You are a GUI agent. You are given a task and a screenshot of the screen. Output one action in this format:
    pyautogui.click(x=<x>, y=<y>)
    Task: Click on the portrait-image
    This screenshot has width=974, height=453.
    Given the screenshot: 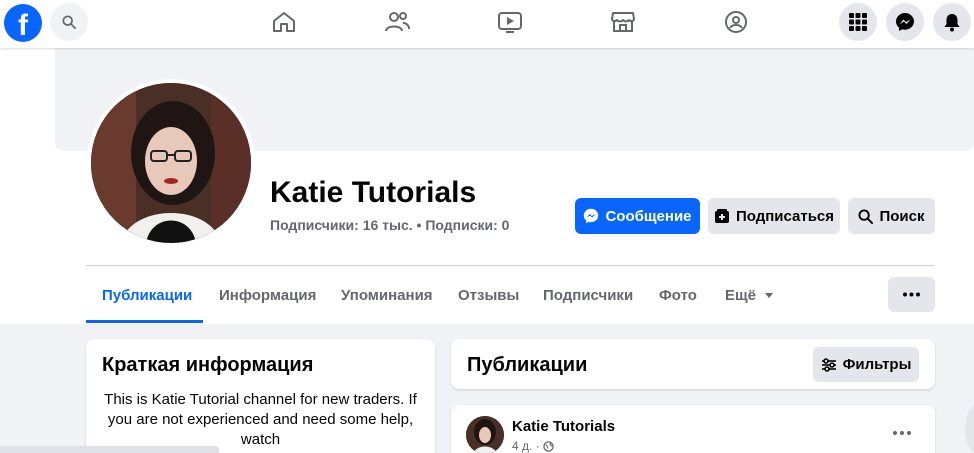 What is the action you would take?
    pyautogui.click(x=171, y=163)
    